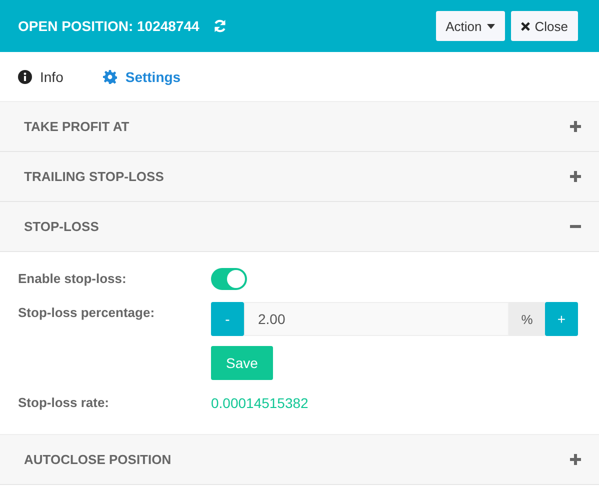 The height and width of the screenshot is (487, 599). I want to click on section-title: TAKE PROFIT AT, so click(77, 126).